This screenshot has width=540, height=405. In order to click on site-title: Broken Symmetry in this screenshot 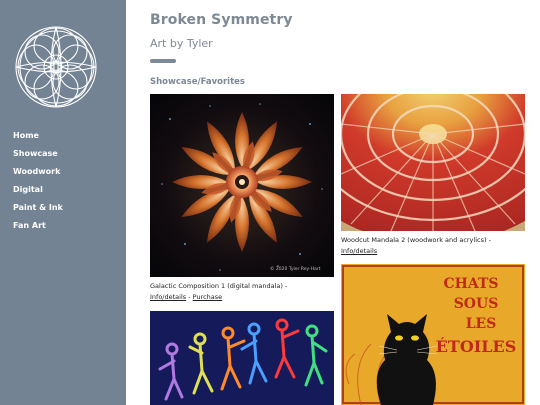, I will do `click(221, 20)`.